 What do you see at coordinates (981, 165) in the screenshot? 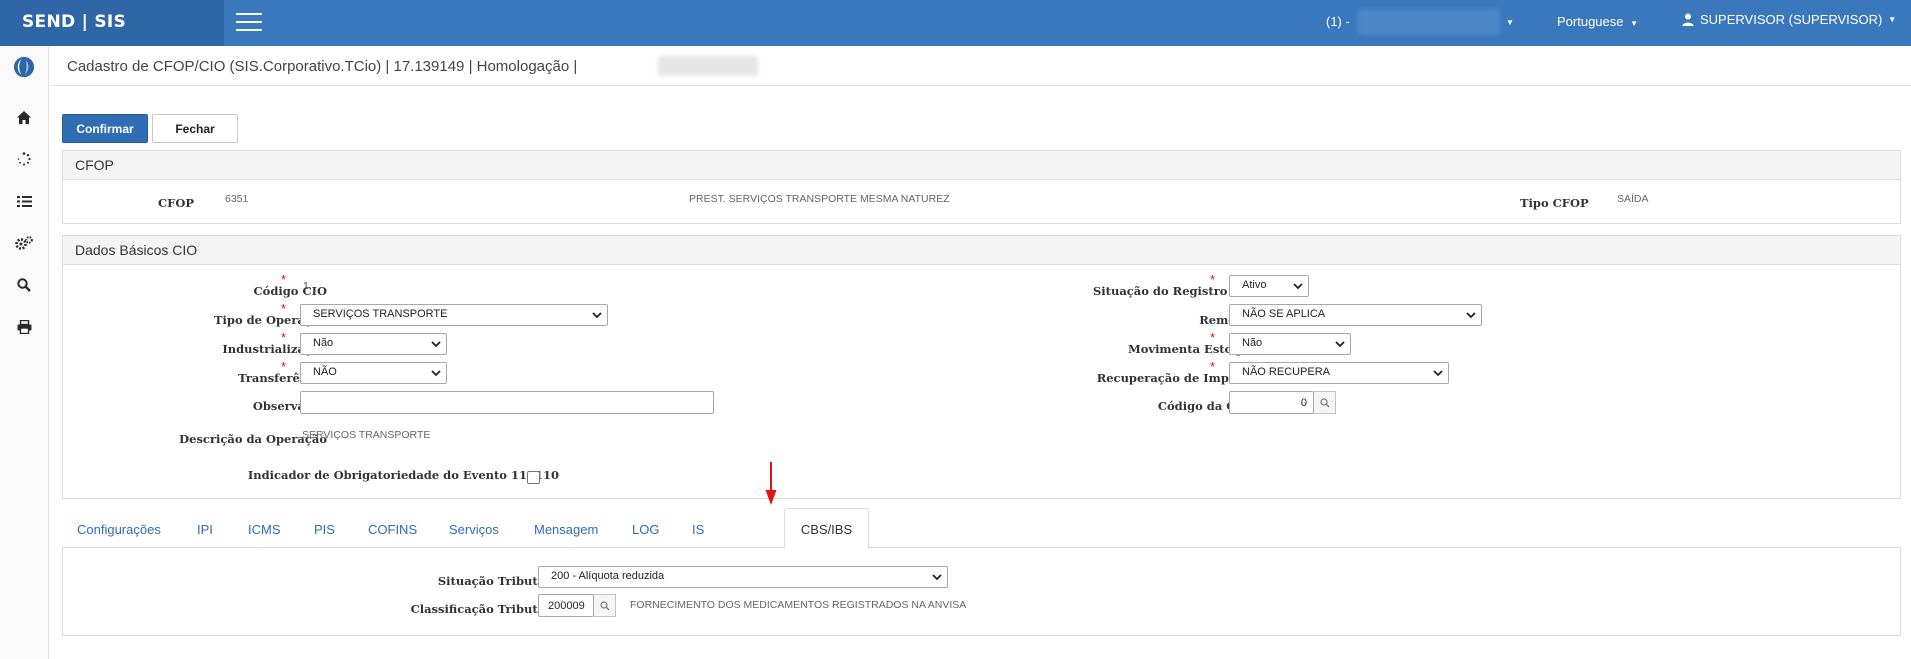
I see `cfop-panel-title: CFOP` at bounding box center [981, 165].